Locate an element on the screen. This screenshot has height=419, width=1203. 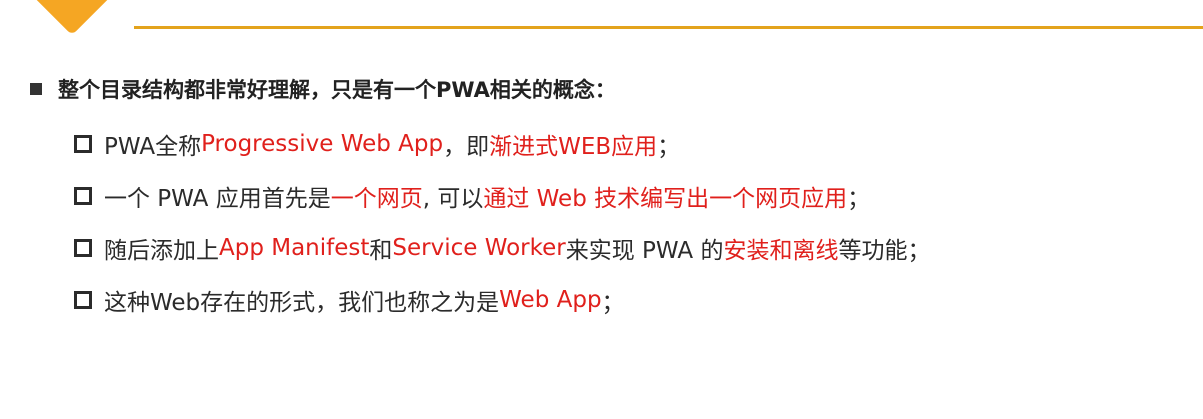
item-text: 随后添加上 is located at coordinates (161, 251).